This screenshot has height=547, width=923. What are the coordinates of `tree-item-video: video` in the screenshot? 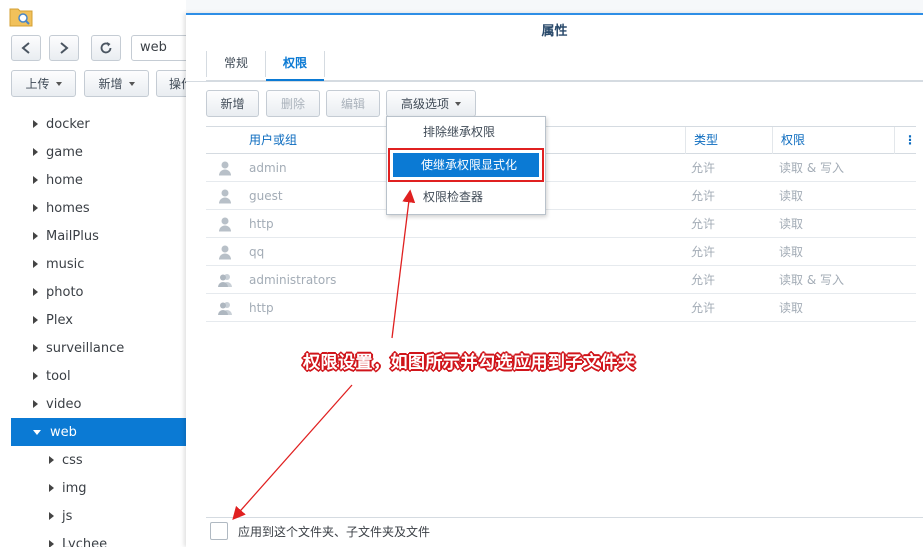 It's located at (98, 404).